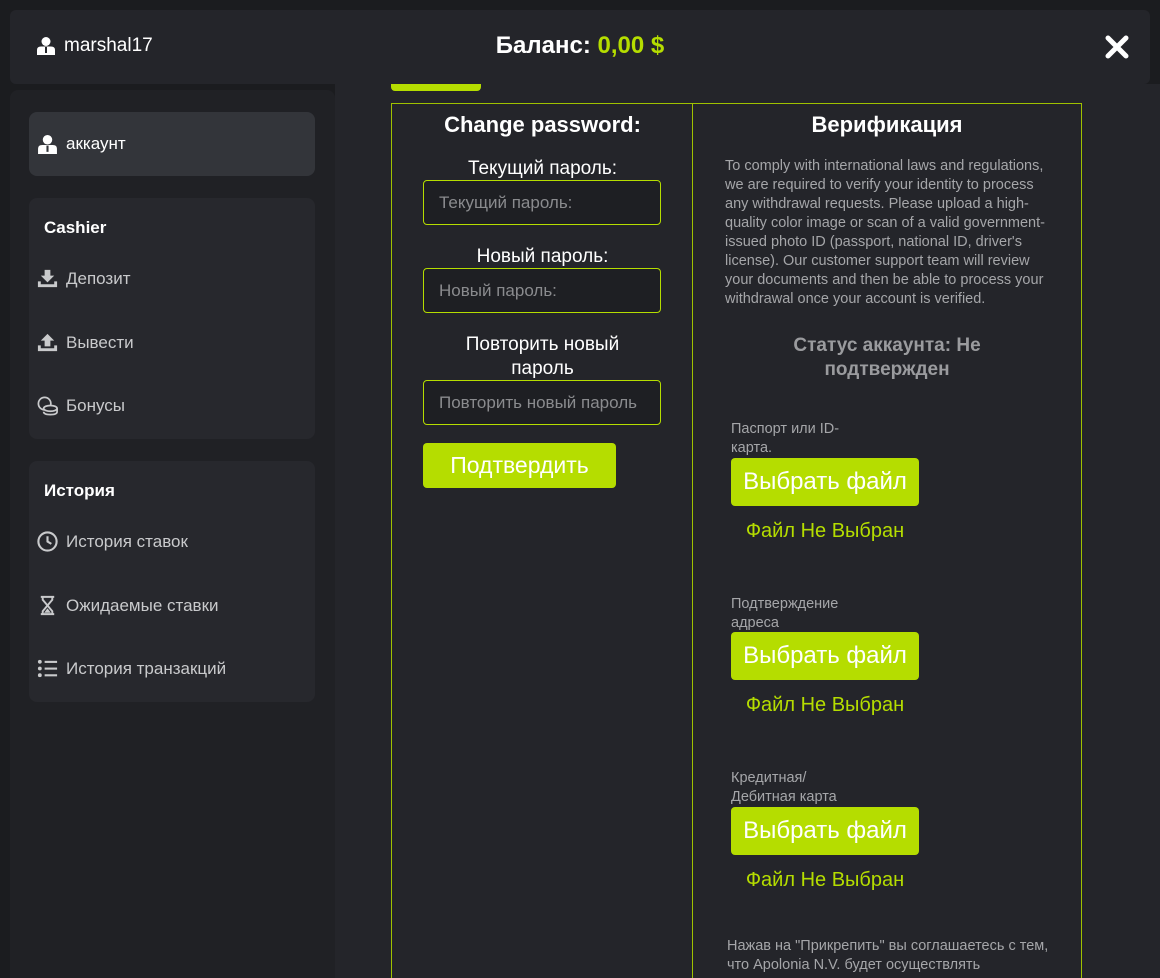 This screenshot has width=1160, height=978. I want to click on file-status-address: Файл Не Выбран, so click(825, 705).